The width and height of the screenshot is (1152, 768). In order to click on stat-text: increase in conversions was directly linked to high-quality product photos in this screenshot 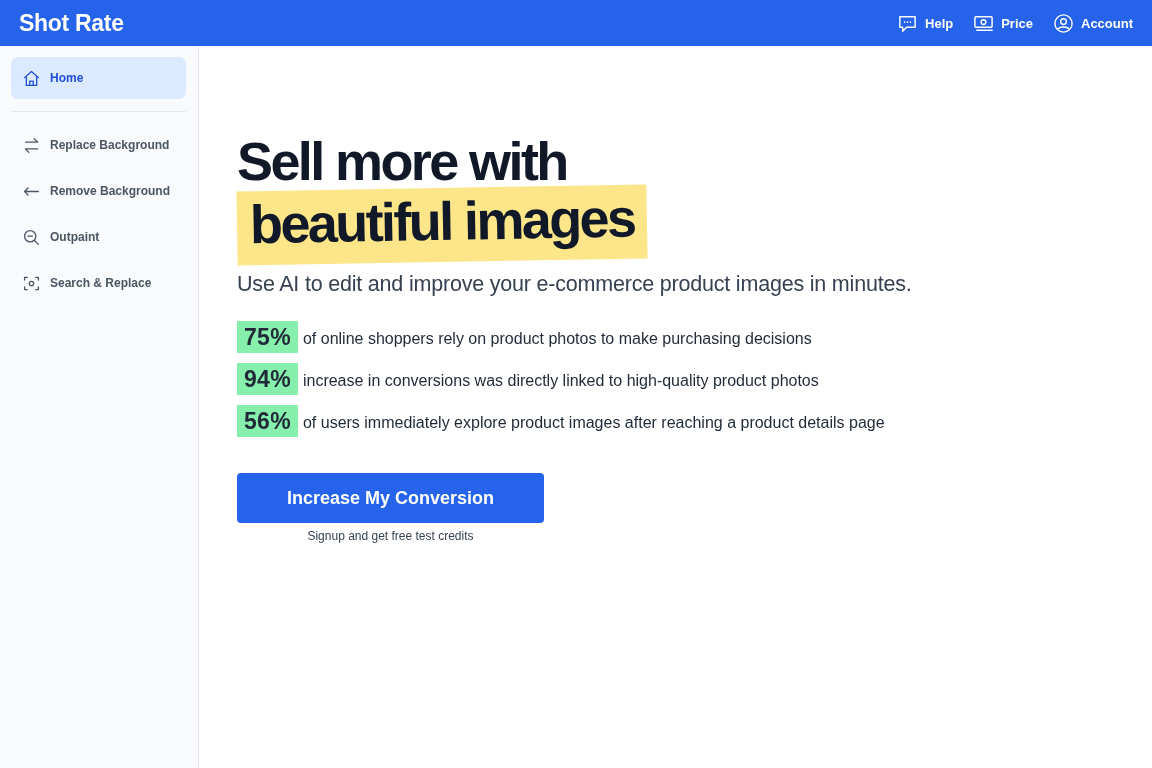, I will do `click(560, 380)`.